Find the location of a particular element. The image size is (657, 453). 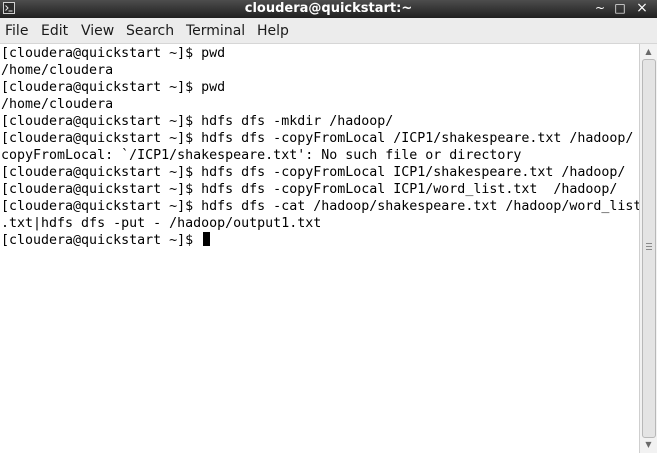

window-title: cloudera@quickstart:~ is located at coordinates (328, 8).